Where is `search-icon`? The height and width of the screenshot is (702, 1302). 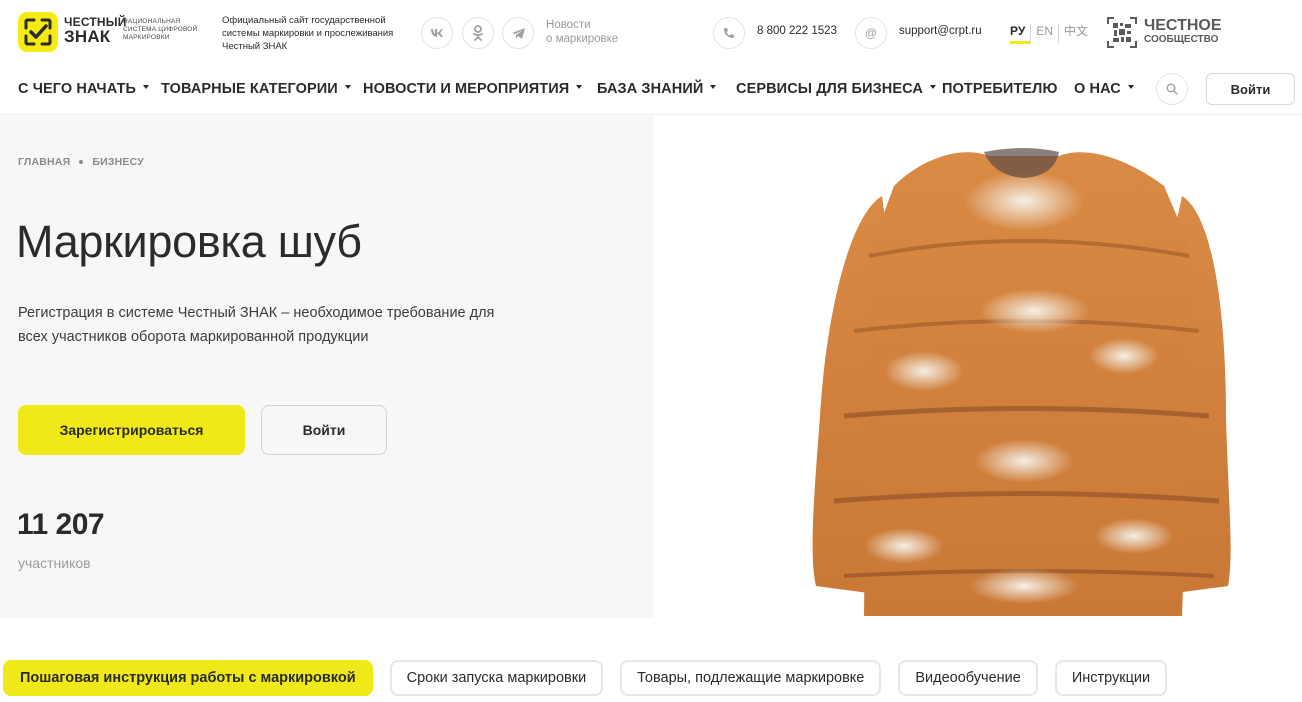
search-icon is located at coordinates (1172, 89).